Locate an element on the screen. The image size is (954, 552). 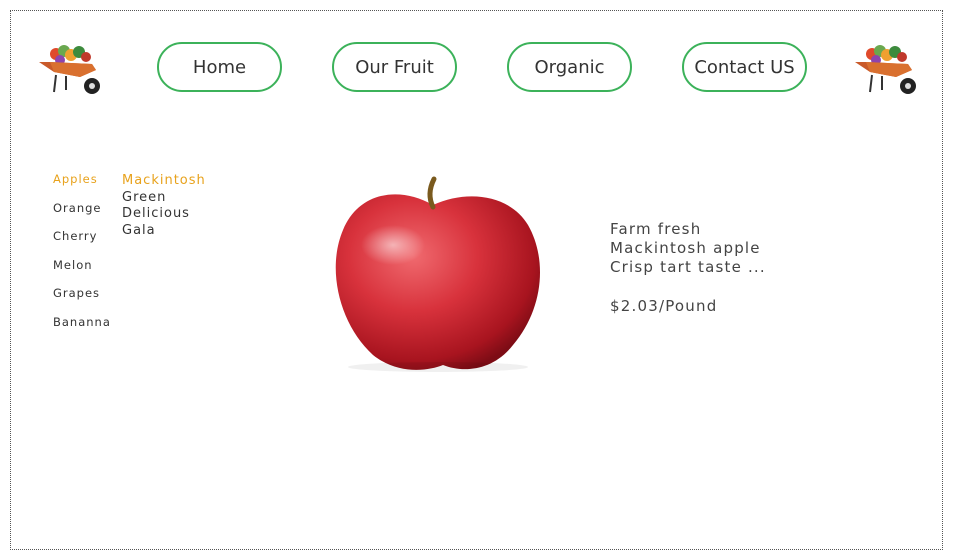
variety-item-gala: Gala is located at coordinates (164, 231).